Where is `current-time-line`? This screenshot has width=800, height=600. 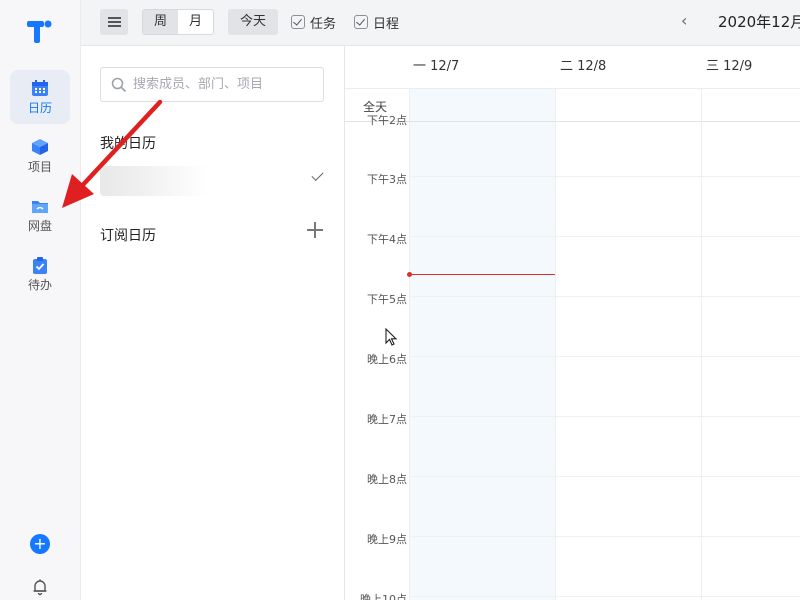
current-time-line is located at coordinates (482, 274).